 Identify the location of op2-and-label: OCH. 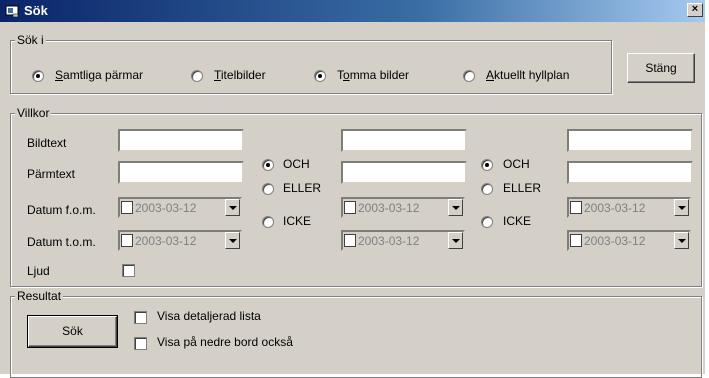
(516, 164).